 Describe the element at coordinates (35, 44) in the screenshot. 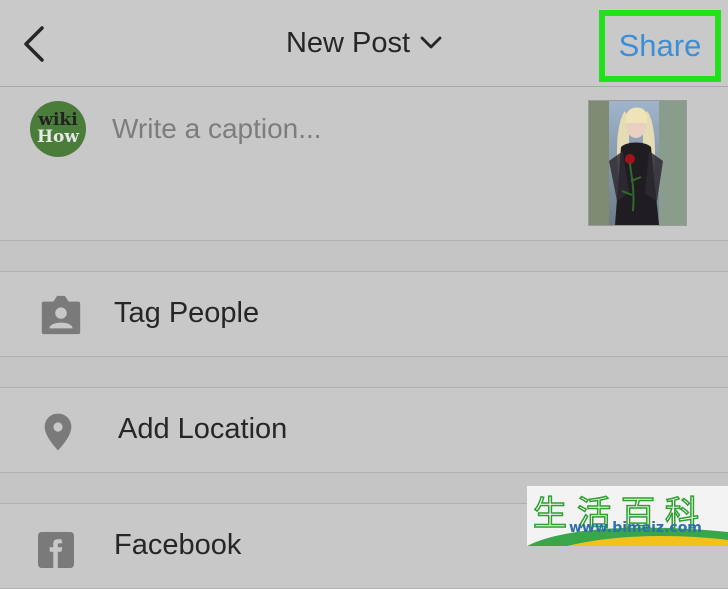

I see `chevron-left-icon` at that location.